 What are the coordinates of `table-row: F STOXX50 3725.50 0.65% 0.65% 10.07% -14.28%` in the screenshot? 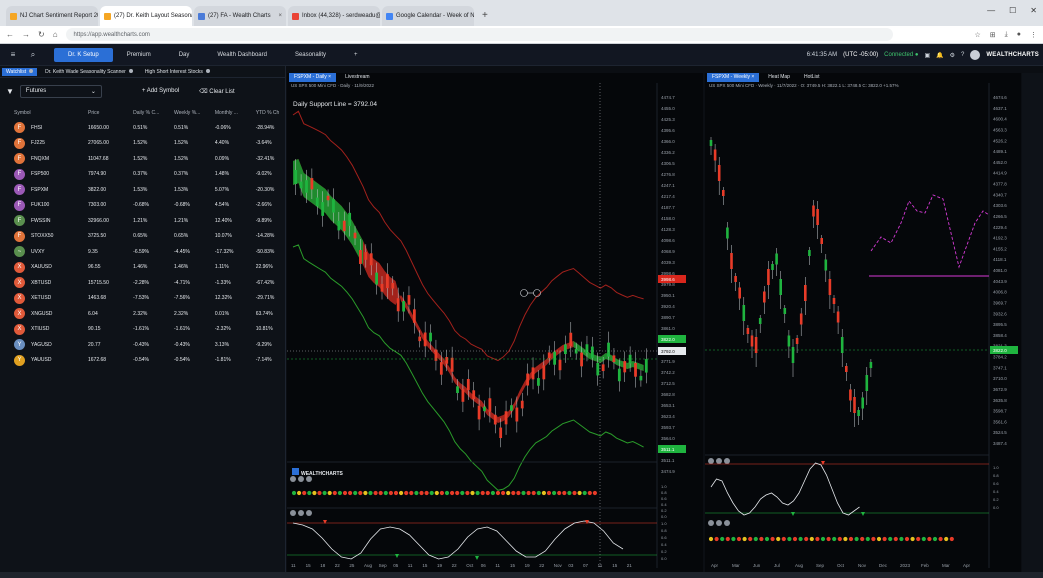 It's located at (143, 237).